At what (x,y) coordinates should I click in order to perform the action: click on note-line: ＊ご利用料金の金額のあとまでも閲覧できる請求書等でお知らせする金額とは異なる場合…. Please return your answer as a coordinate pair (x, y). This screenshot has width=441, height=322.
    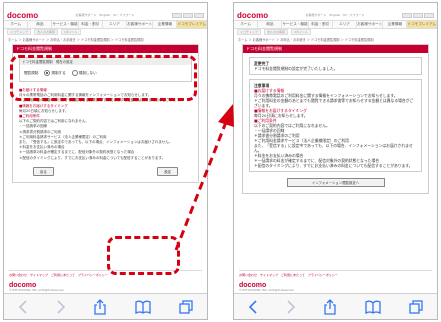
    Looking at the image, I should click on (334, 103).